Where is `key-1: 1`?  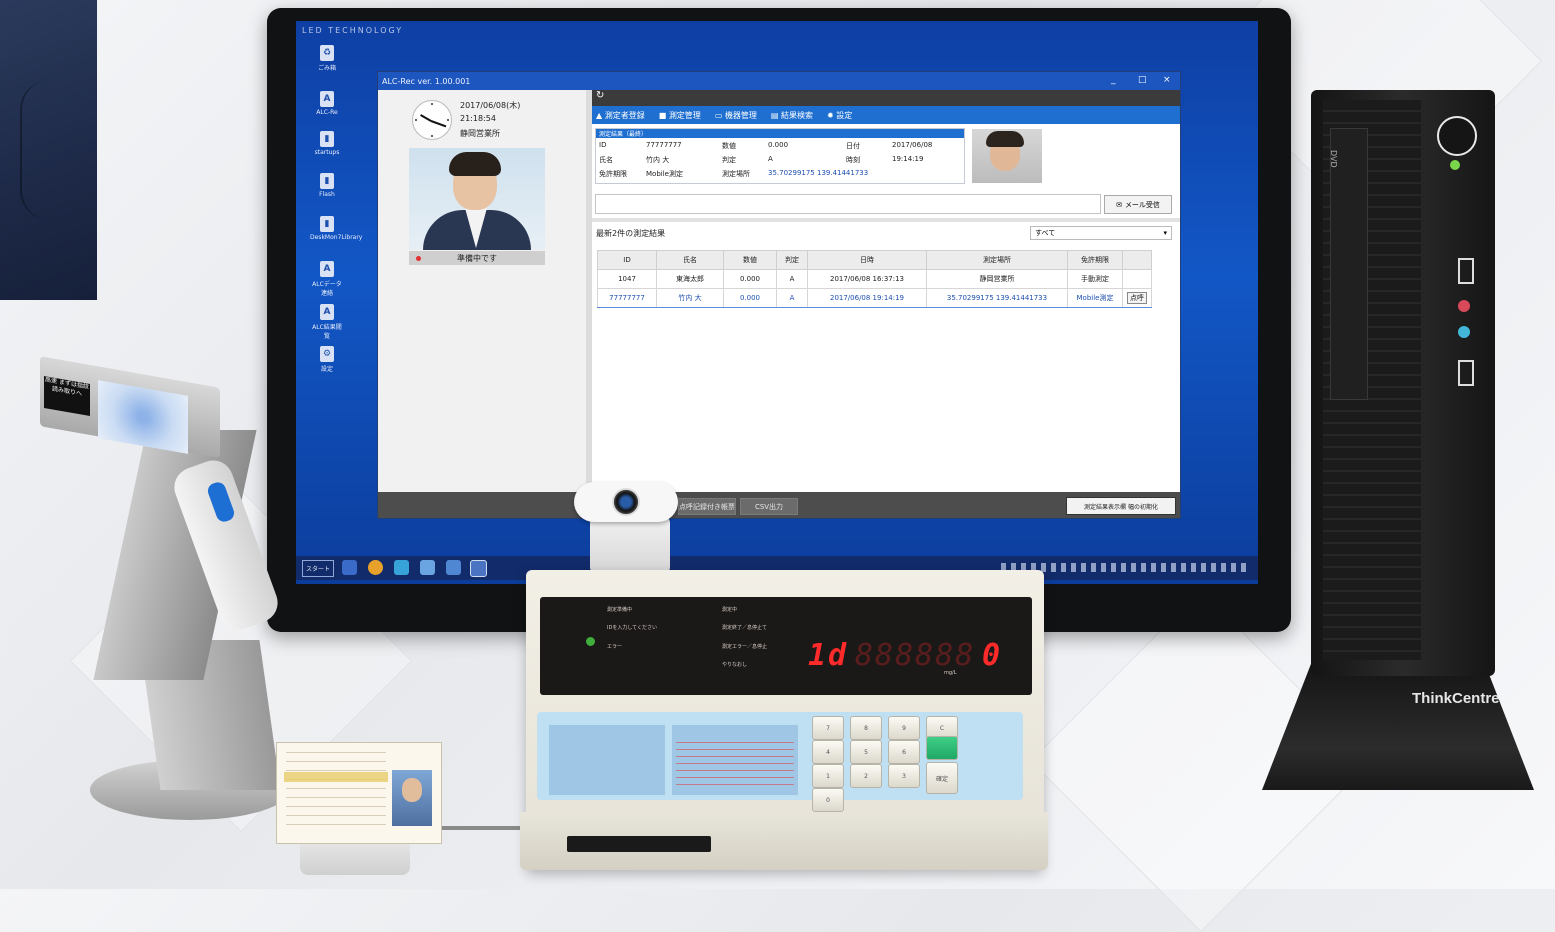 key-1: 1 is located at coordinates (828, 776).